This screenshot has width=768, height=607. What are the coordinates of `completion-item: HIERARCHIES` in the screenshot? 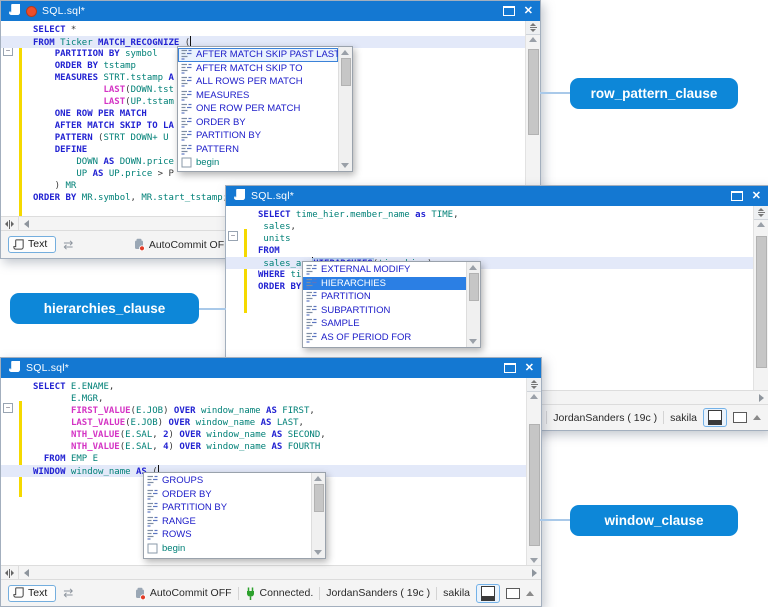 It's located at (384, 283).